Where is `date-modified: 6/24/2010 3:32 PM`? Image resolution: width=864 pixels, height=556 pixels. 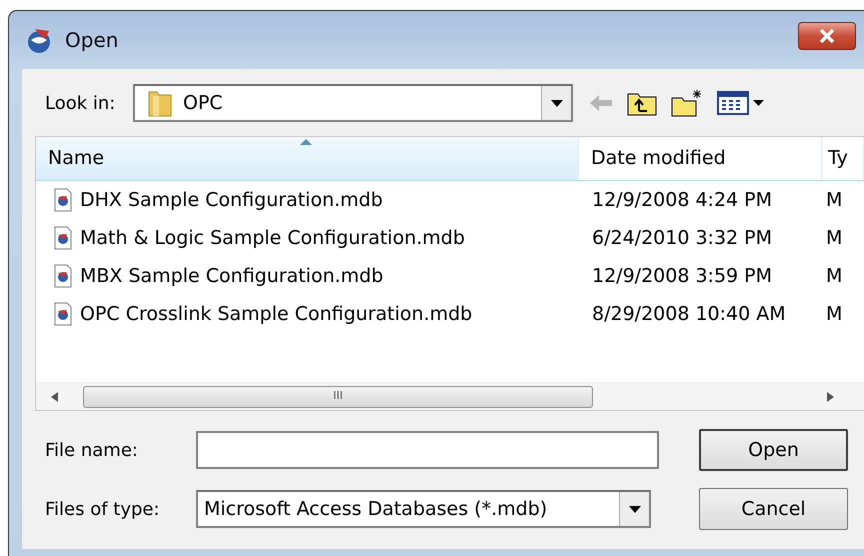 date-modified: 6/24/2010 3:32 PM is located at coordinates (682, 237).